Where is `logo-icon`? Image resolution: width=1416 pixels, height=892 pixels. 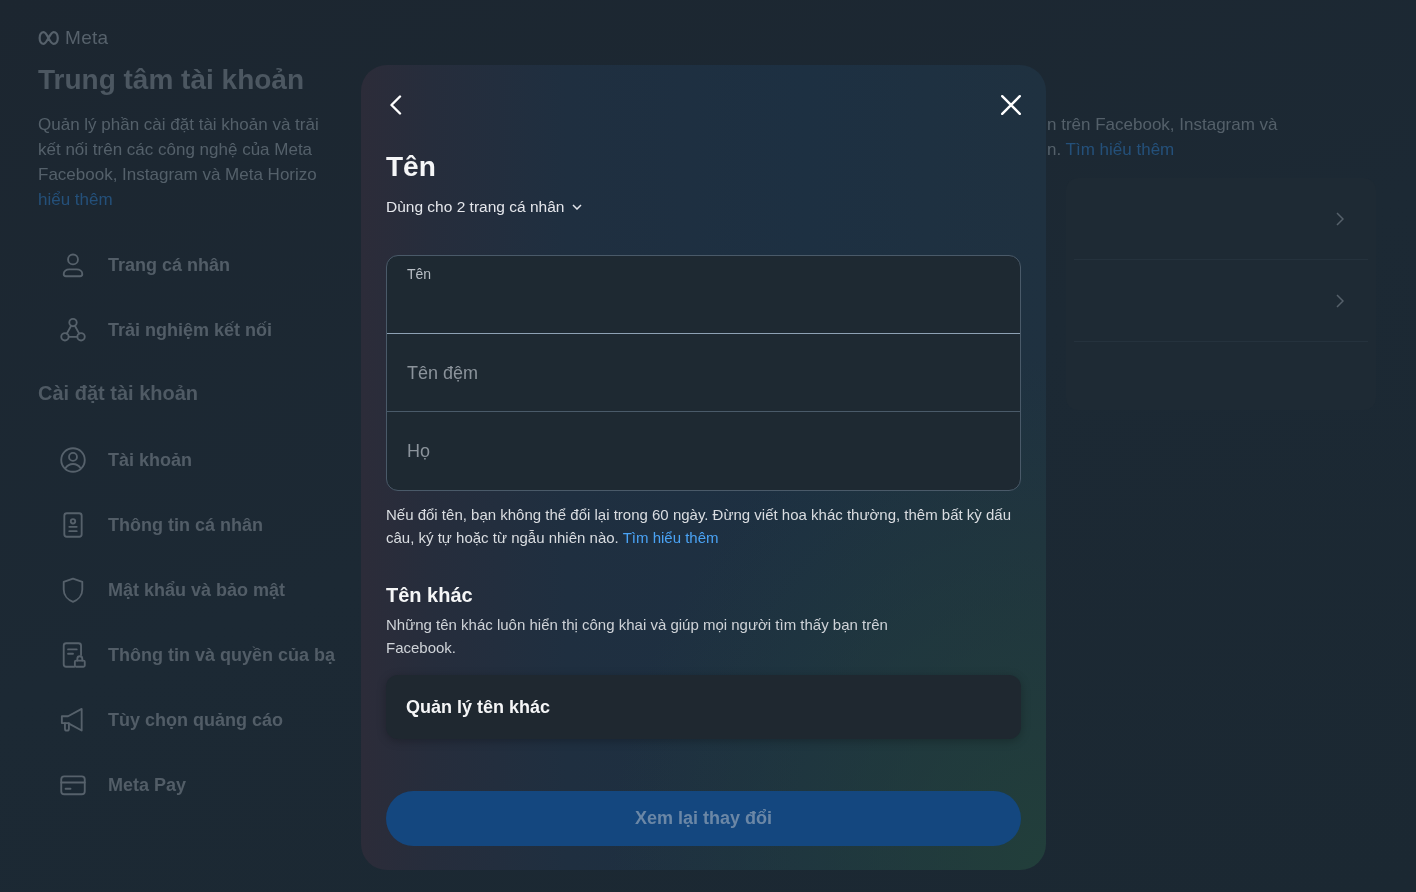 logo-icon is located at coordinates (49, 38).